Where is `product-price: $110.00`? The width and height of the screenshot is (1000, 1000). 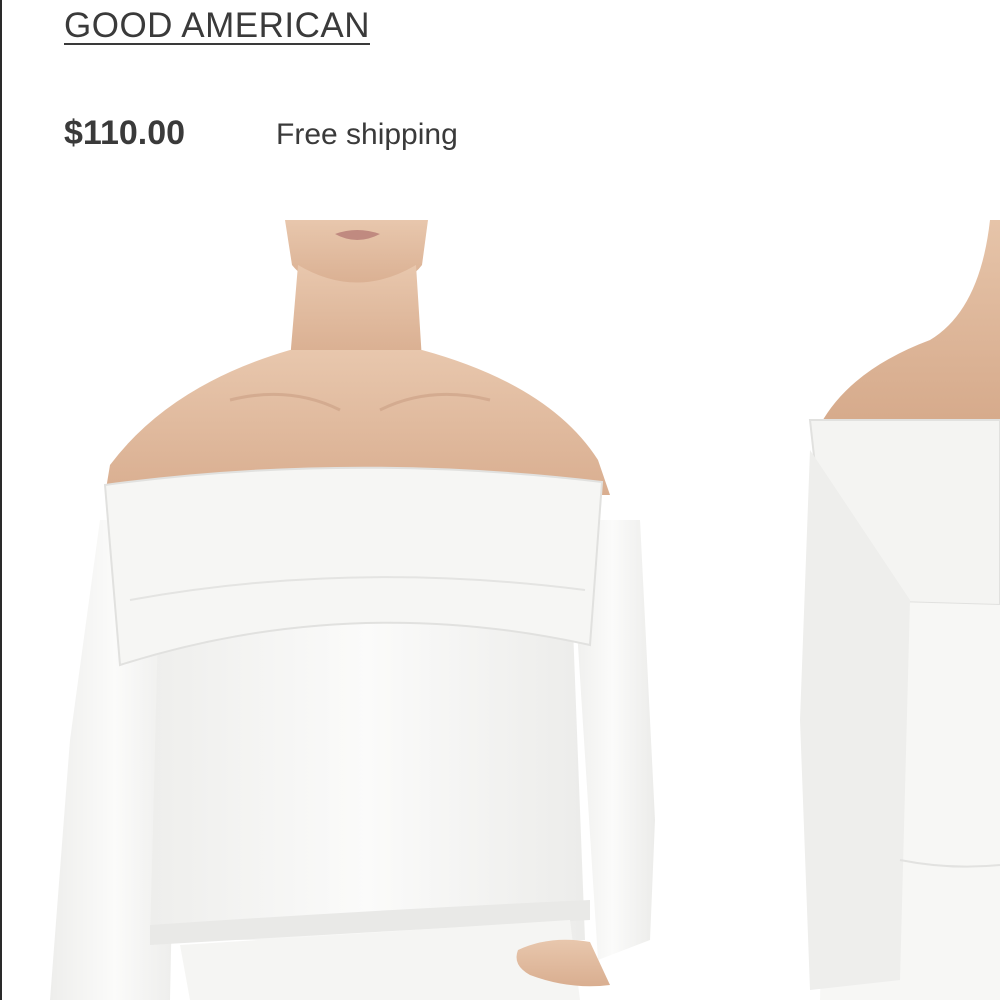 product-price: $110.00 is located at coordinates (125, 133).